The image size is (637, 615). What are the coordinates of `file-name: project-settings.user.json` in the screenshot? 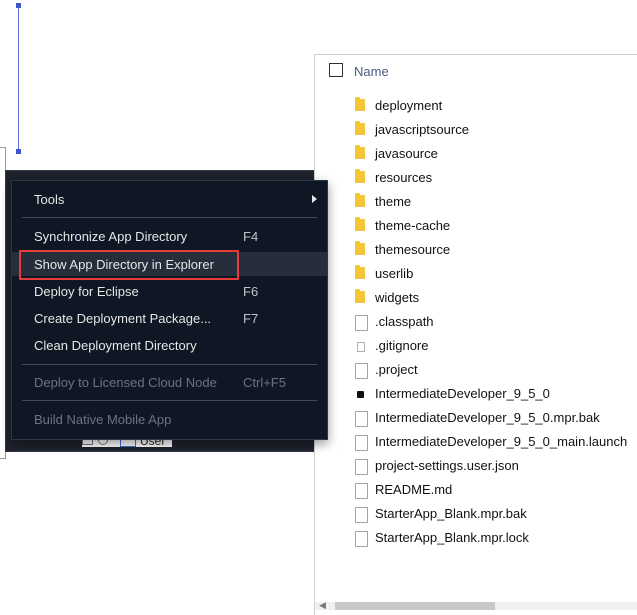 It's located at (447, 465).